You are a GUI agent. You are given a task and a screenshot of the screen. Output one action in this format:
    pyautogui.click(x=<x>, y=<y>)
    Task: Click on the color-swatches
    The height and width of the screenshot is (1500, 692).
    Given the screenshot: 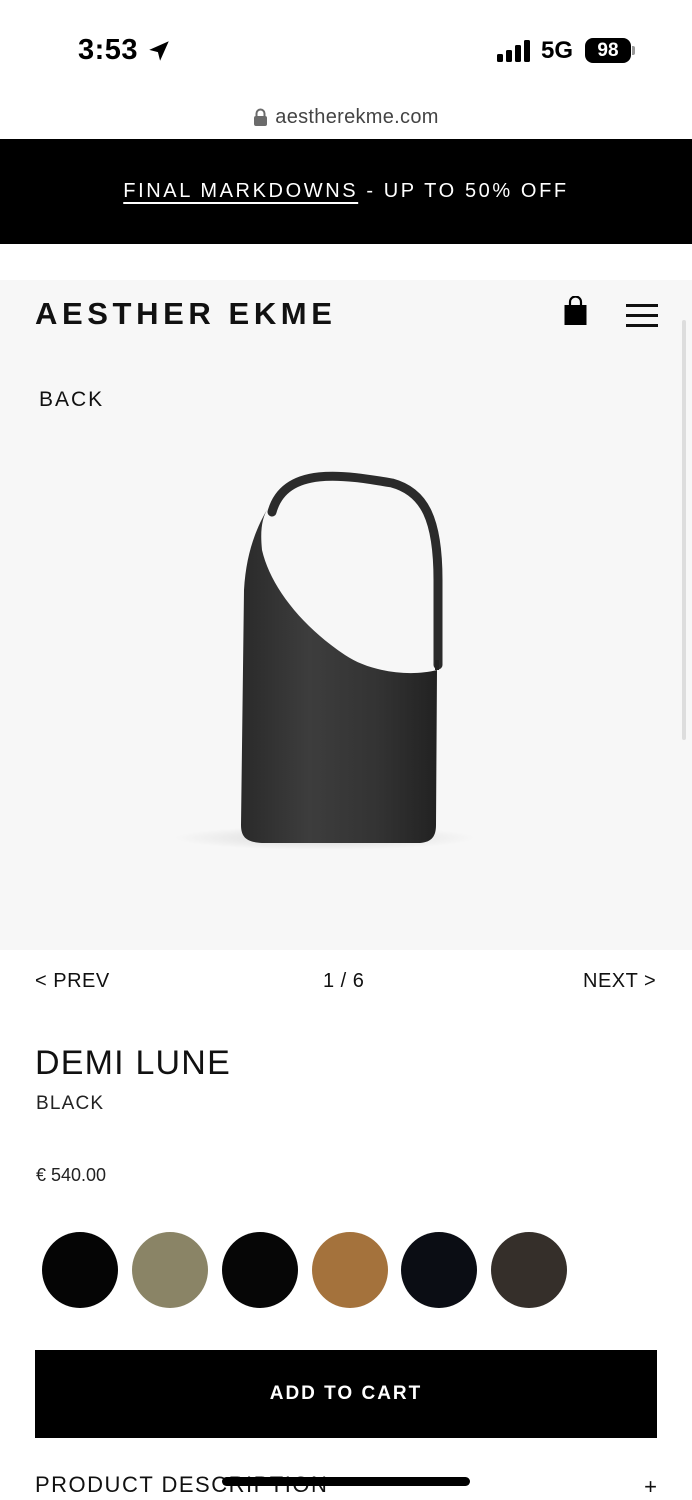 What is the action you would take?
    pyautogui.click(x=312, y=1270)
    